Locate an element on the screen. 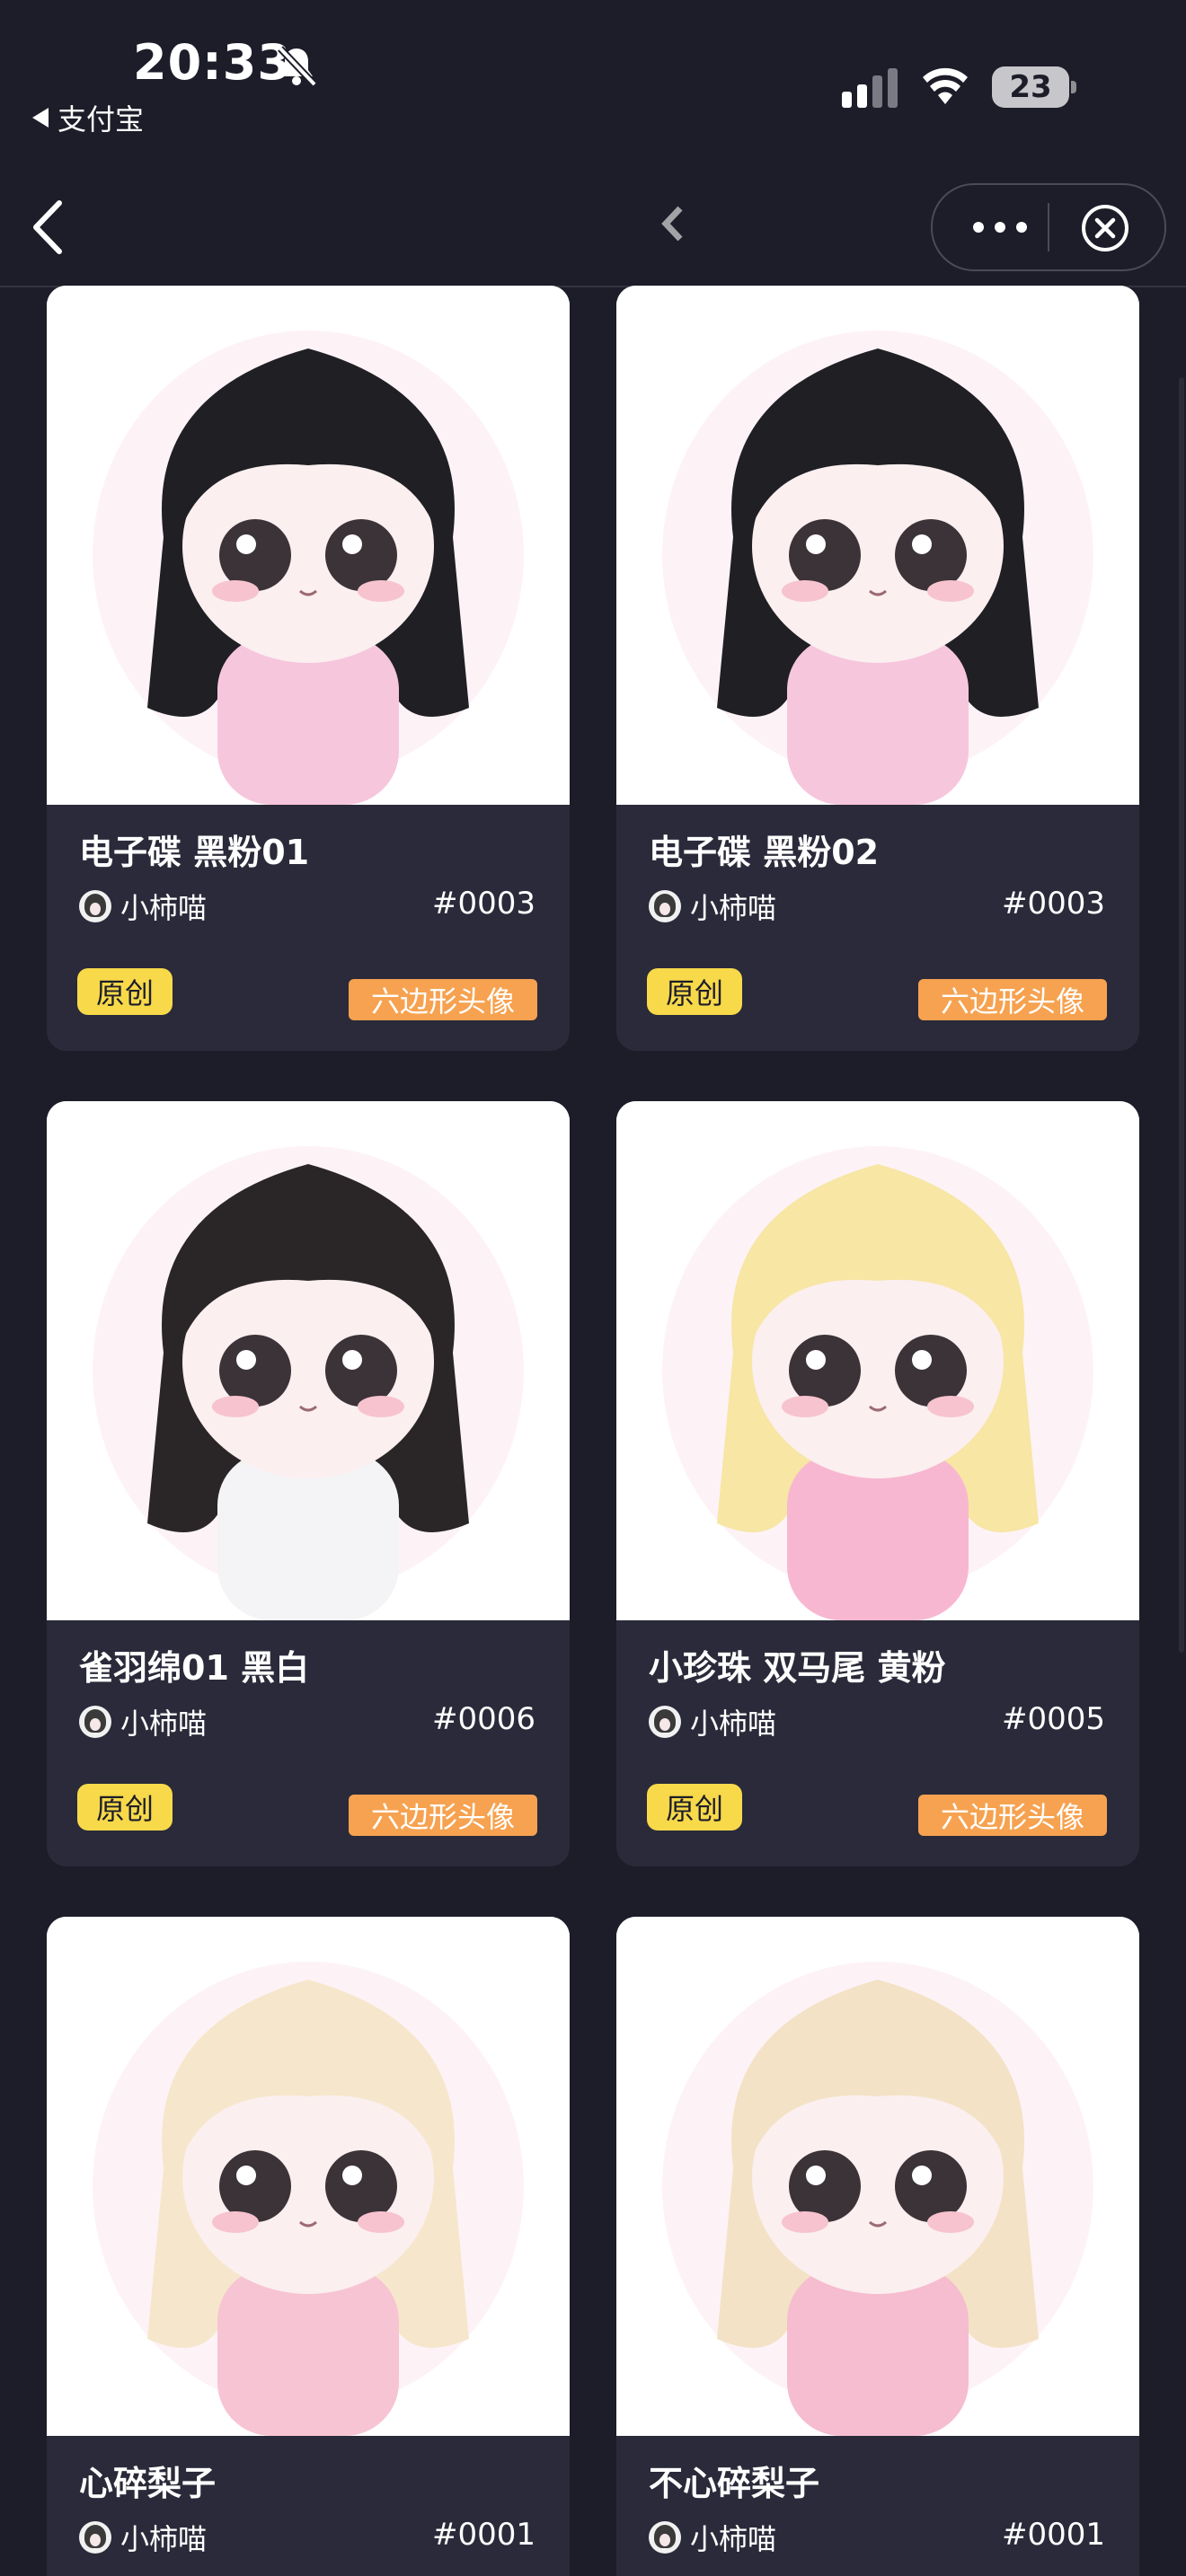 Image resolution: width=1186 pixels, height=2576 pixels. card-title: 心碎梨子 is located at coordinates (148, 2483).